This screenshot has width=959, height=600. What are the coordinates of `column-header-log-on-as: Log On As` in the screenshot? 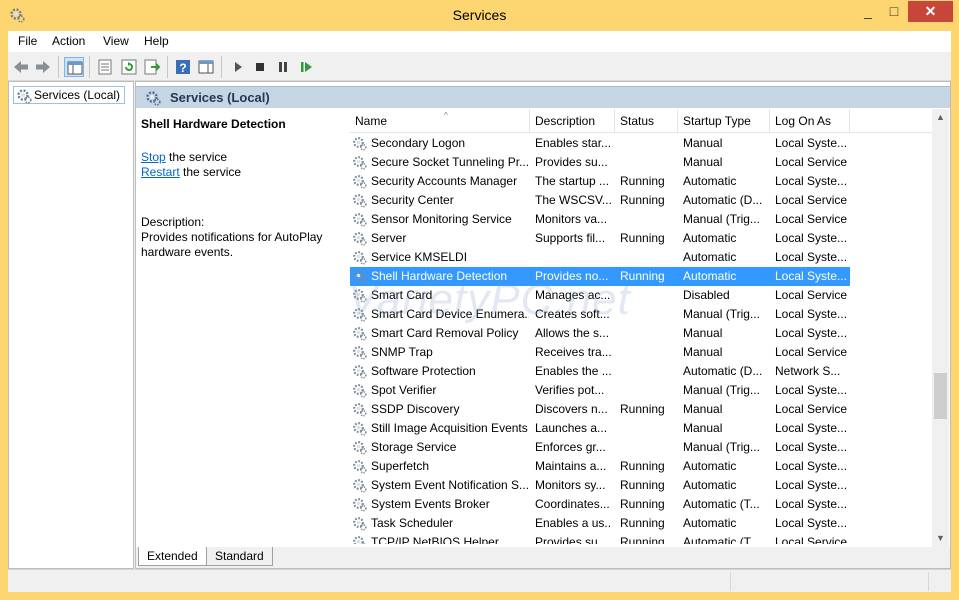 It's located at (810, 121).